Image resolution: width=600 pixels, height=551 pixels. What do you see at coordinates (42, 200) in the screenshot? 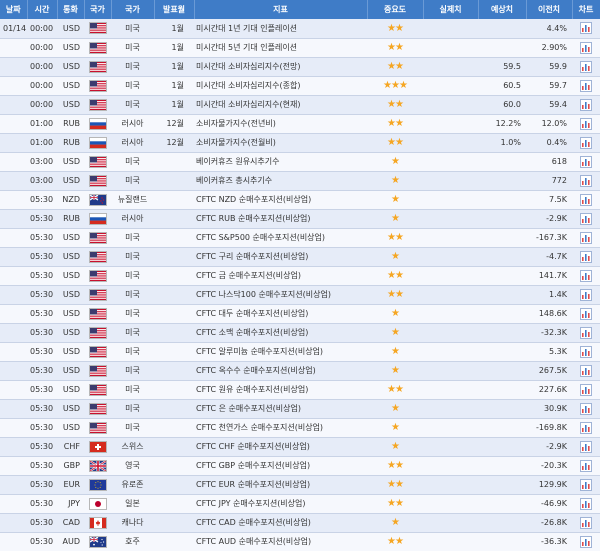
I see `time-cell: 05:30` at bounding box center [42, 200].